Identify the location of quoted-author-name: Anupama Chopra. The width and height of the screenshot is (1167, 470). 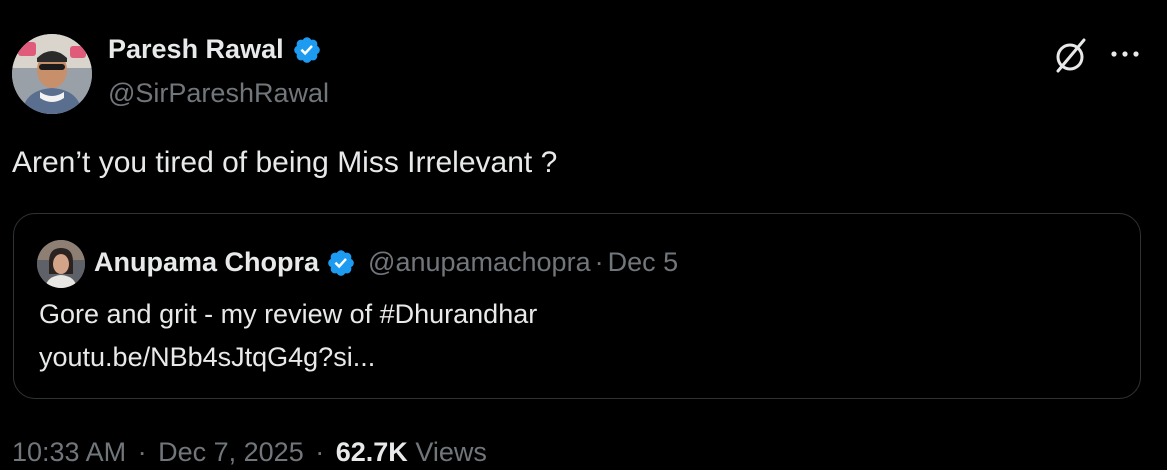
(206, 262).